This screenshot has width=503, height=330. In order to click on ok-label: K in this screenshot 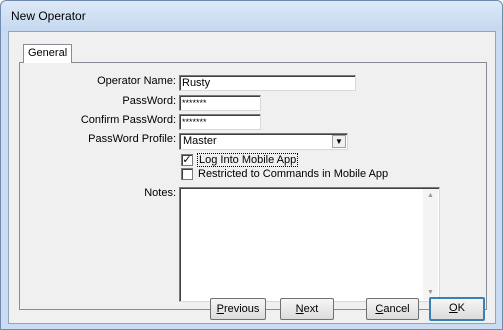, I will do `click(461, 308)`.